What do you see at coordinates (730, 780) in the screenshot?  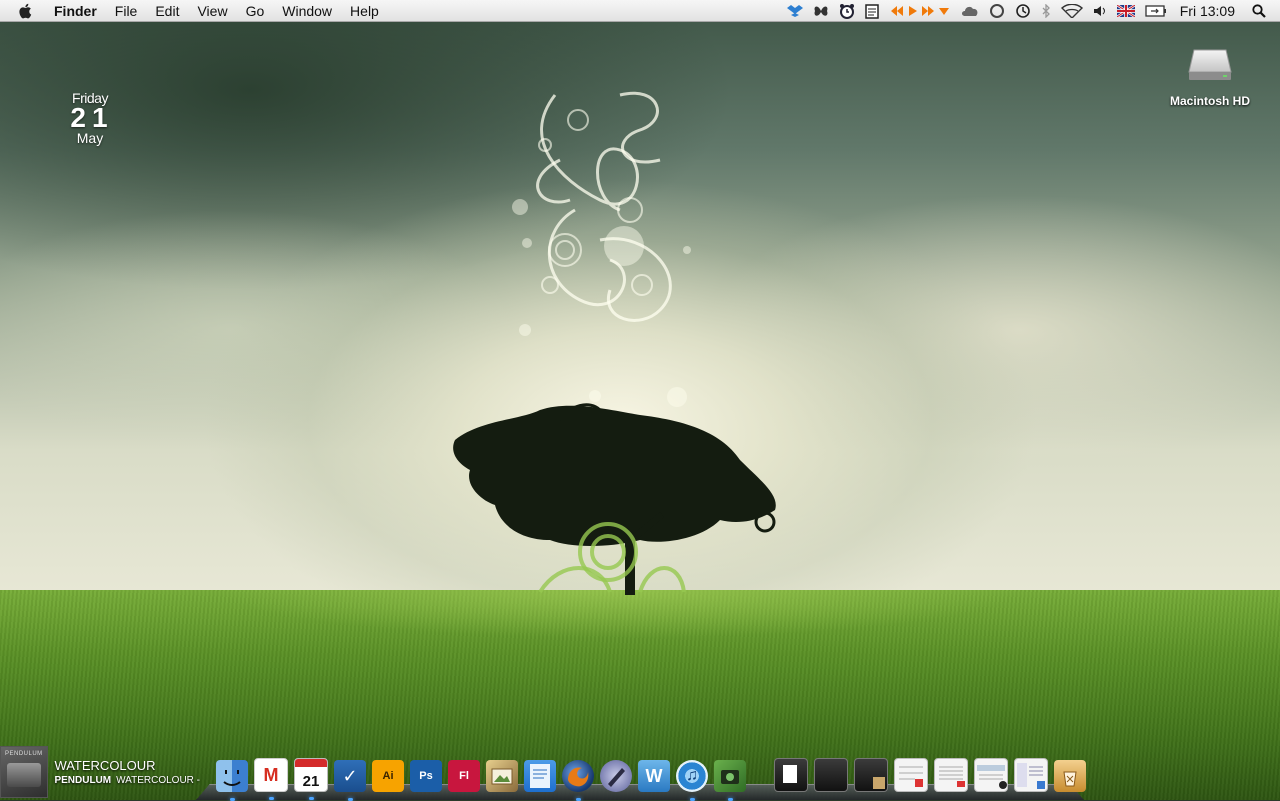 I see `dock-image-capture-icon` at bounding box center [730, 780].